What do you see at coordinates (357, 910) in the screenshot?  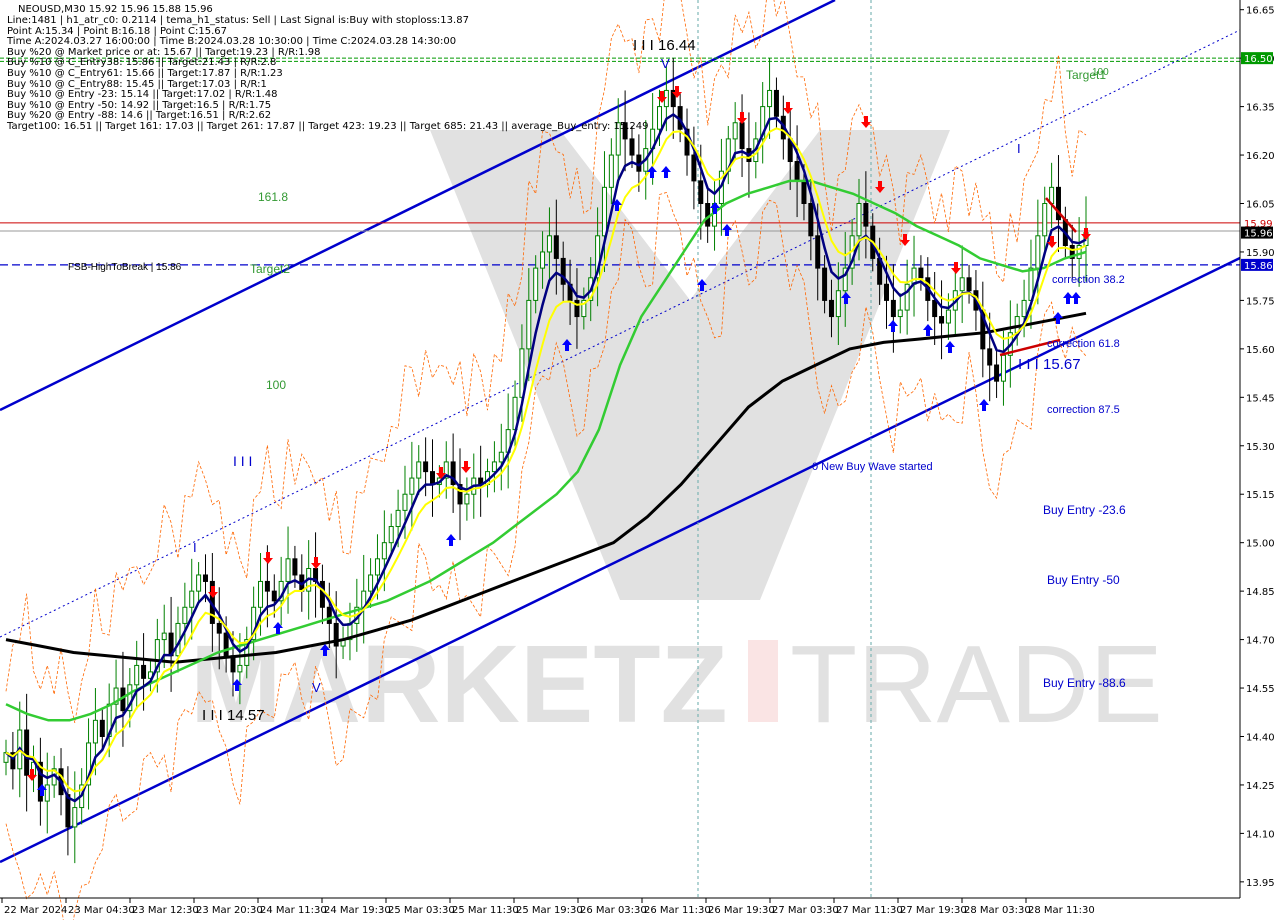 I see `x-tick-label: 24 Mar 19:30` at bounding box center [357, 910].